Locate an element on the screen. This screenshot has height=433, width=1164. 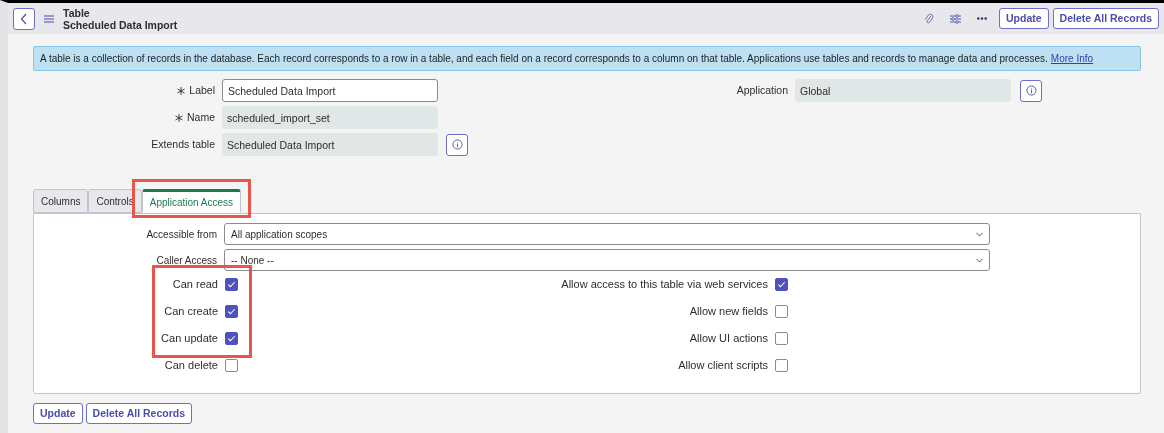
checkbox-label: Can read is located at coordinates (195, 285).